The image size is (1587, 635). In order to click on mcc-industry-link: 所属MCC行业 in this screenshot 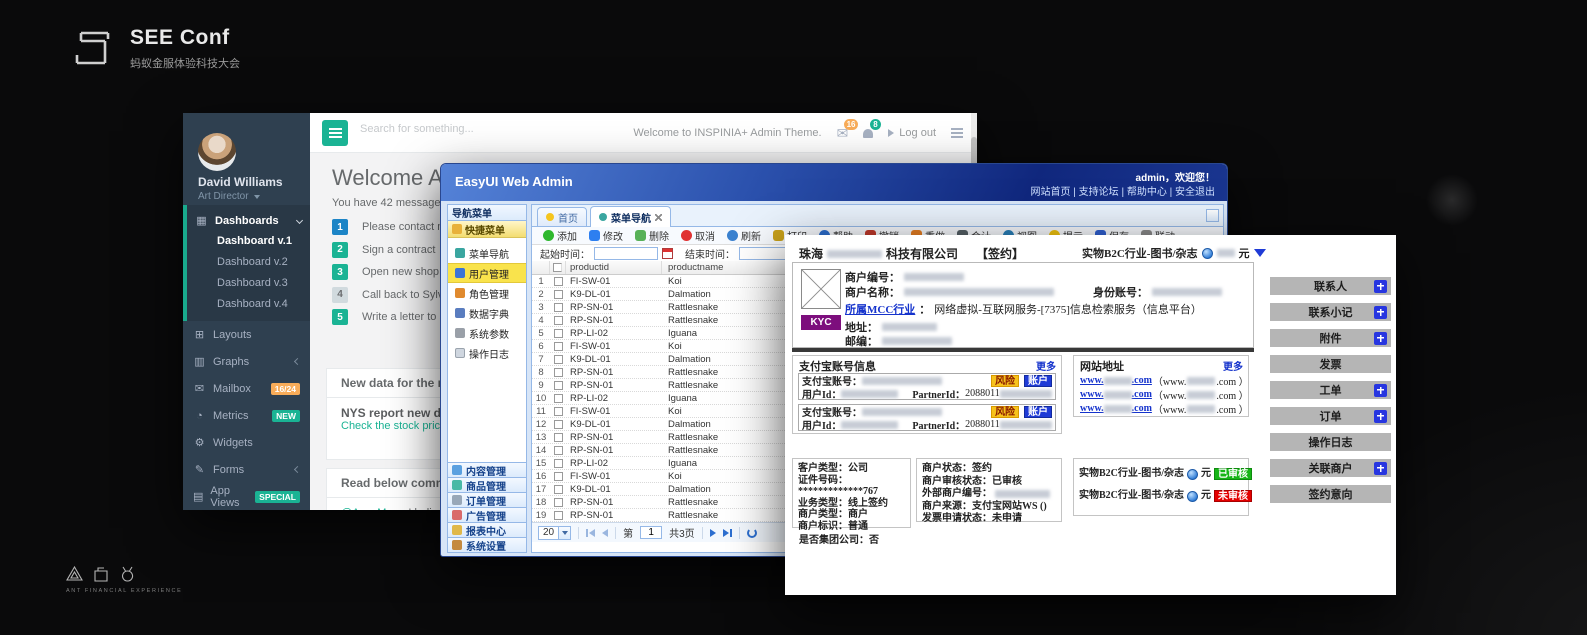, I will do `click(880, 309)`.